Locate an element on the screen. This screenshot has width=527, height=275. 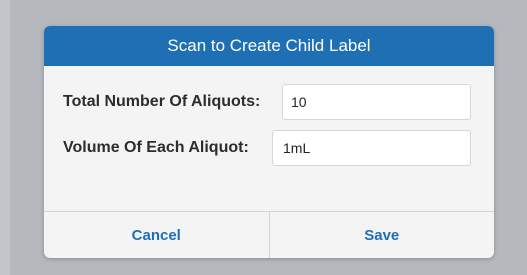
aliquot-count-row: Total Number Of Aliquots: is located at coordinates (269, 102).